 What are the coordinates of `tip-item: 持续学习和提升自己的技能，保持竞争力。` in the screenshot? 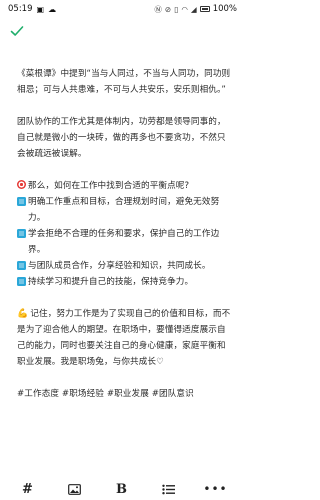 It's located at (124, 282).